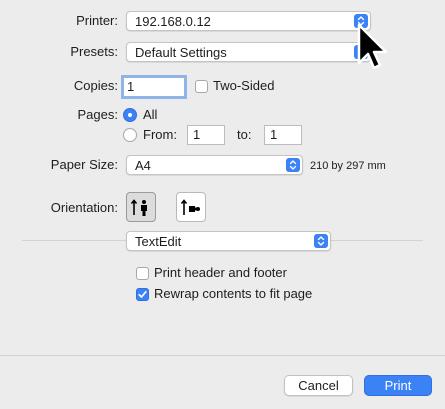  Describe the element at coordinates (94, 51) in the screenshot. I see `presets-label: Presets:` at that location.